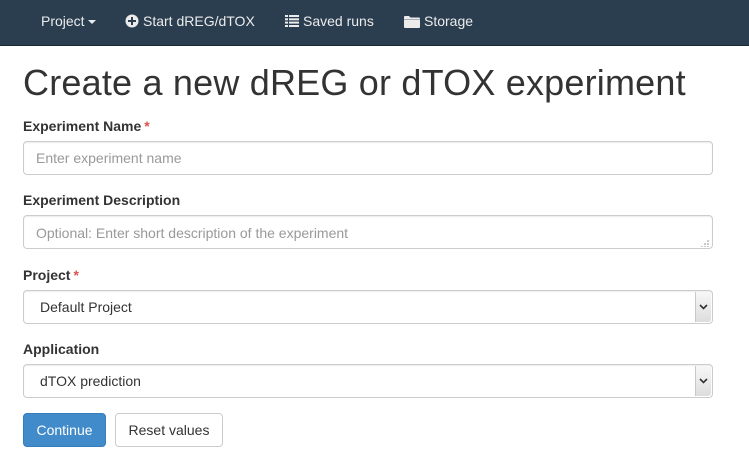 This screenshot has width=749, height=463. Describe the element at coordinates (86, 307) in the screenshot. I see `project-selected-value: Default Project` at that location.